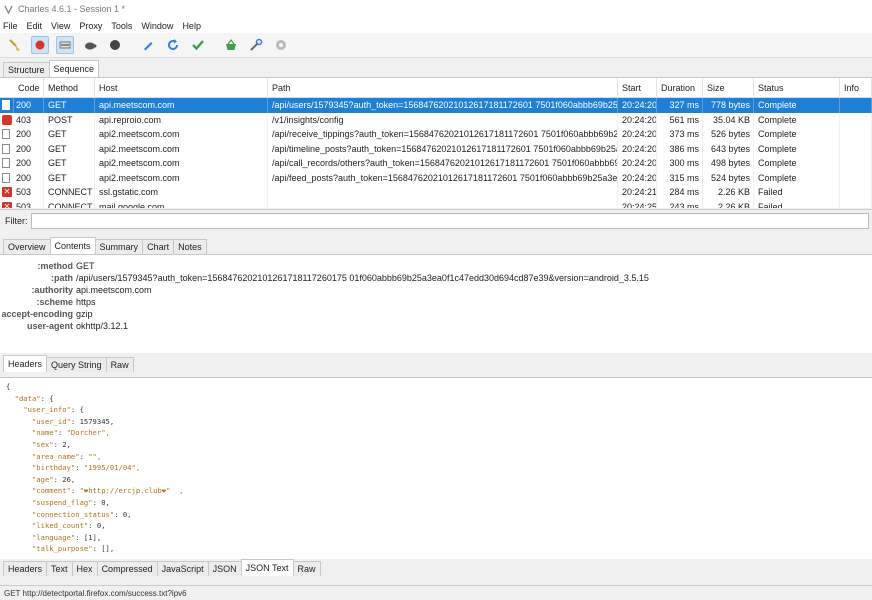 This screenshot has height=600, width=872. I want to click on turtle-button, so click(90, 45).